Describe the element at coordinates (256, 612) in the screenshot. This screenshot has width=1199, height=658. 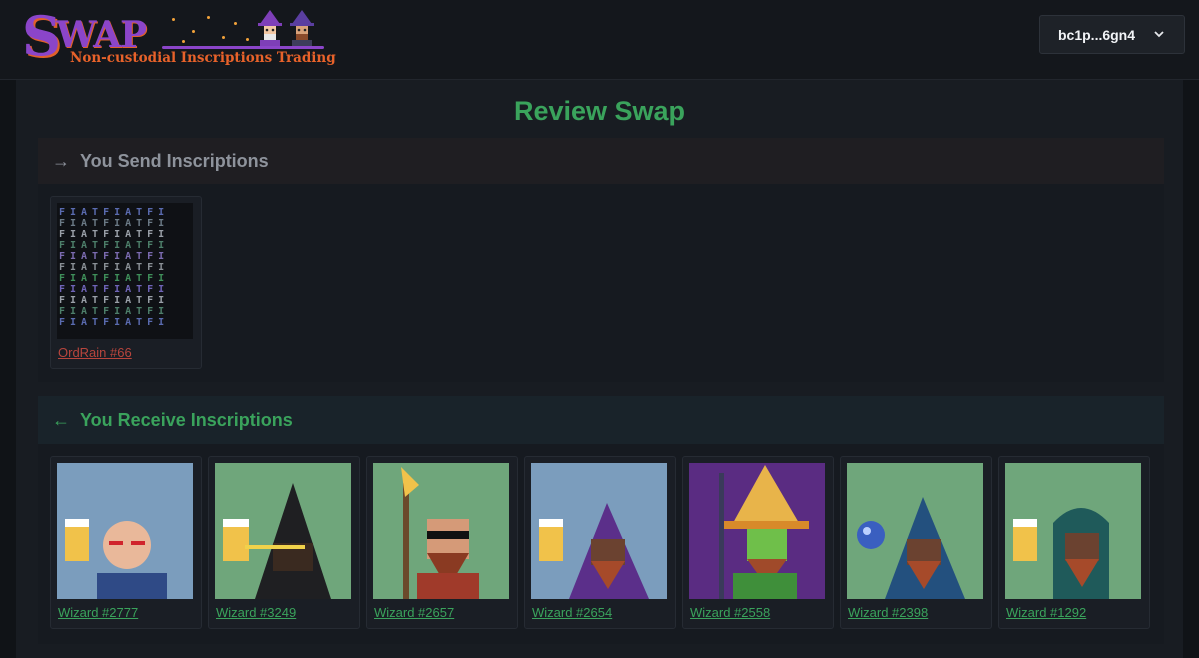
I see `inscription-link: Wizard #3249` at that location.